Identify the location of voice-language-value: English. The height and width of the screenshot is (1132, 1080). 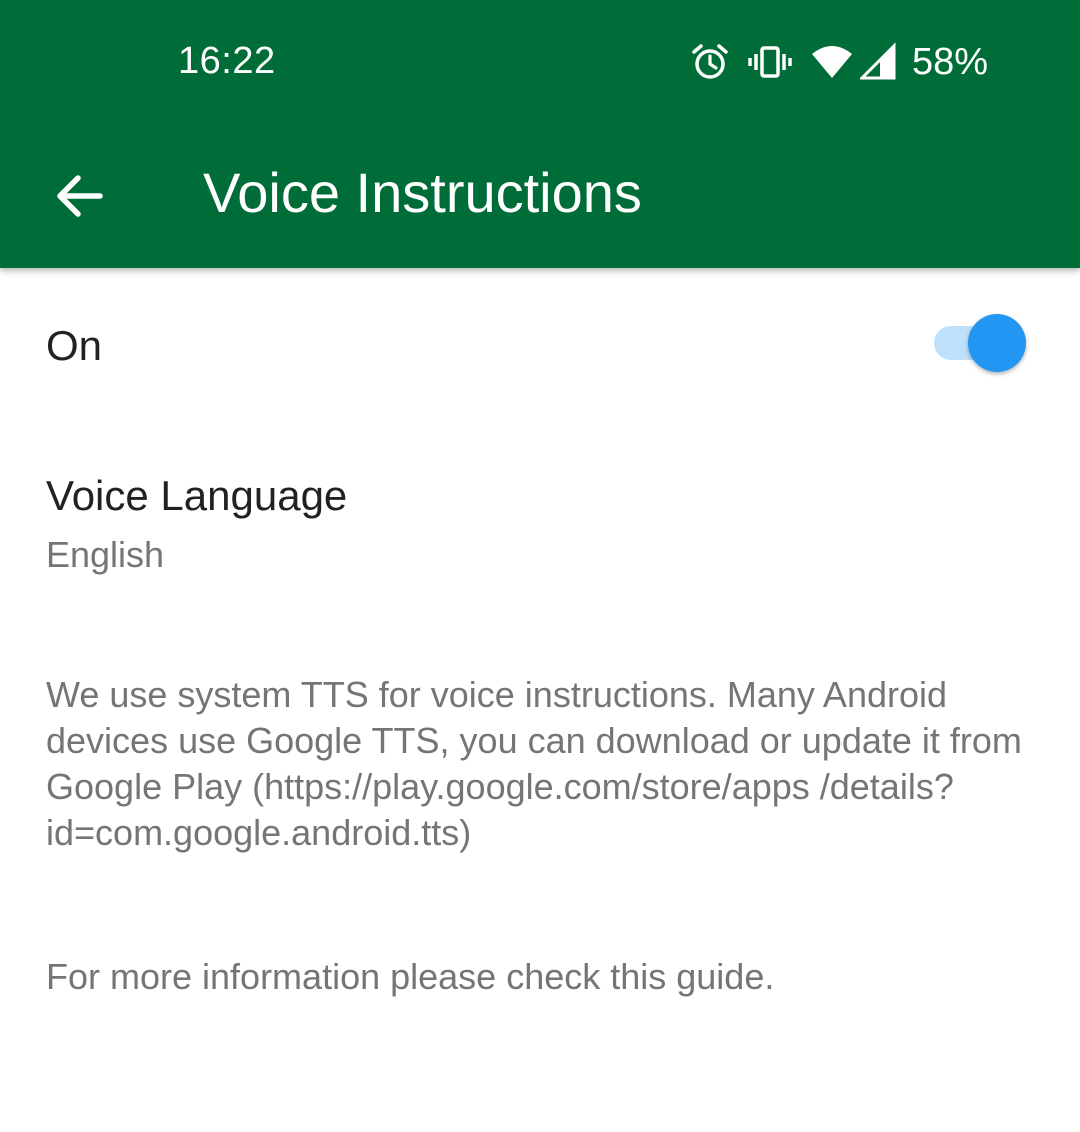
(105, 554).